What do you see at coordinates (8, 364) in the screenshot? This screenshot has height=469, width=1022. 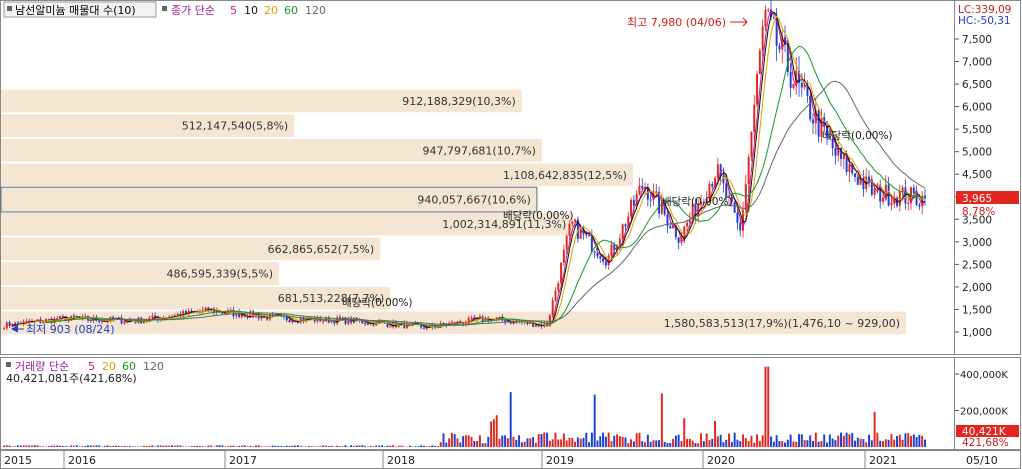 I see `volume-square-icon` at bounding box center [8, 364].